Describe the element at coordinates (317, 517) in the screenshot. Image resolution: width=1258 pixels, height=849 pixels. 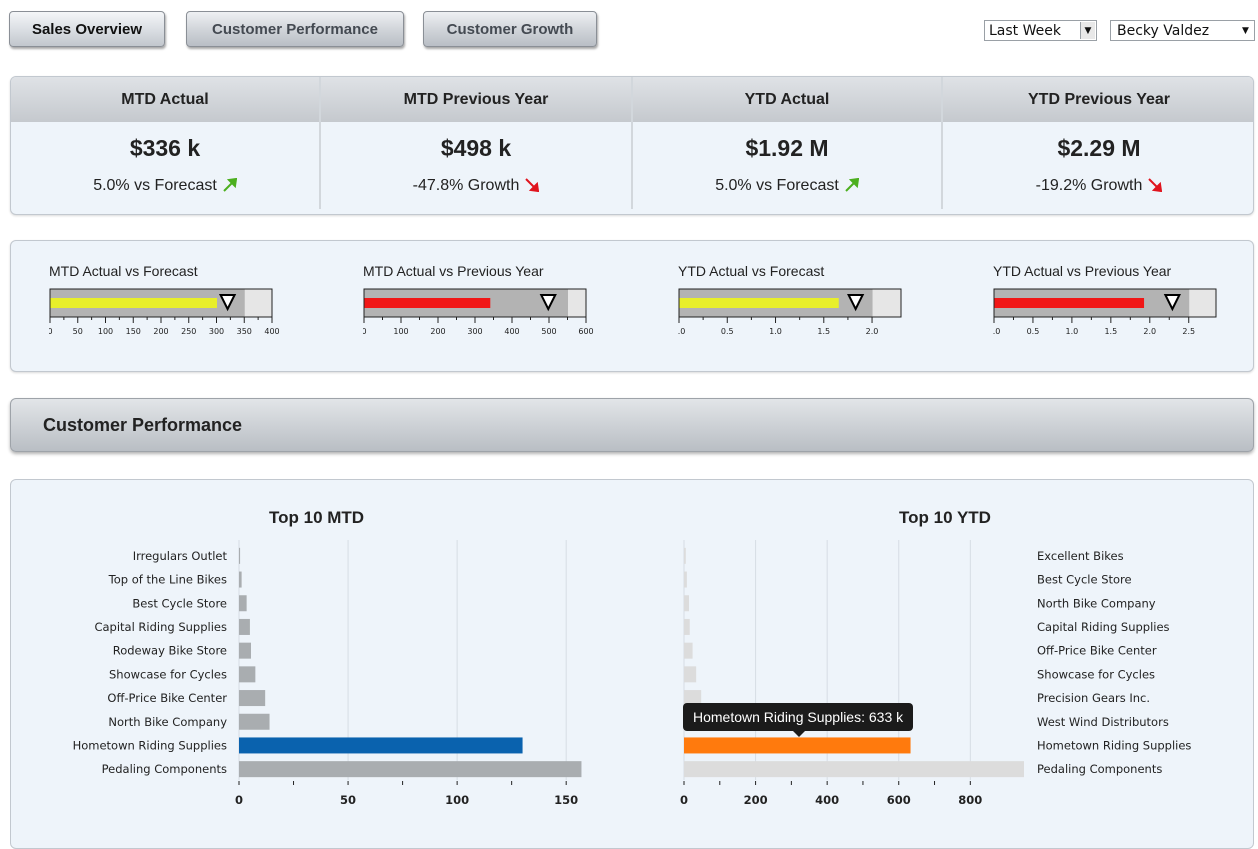
I see `chart-title-mtd: Top 10 MTD` at that location.